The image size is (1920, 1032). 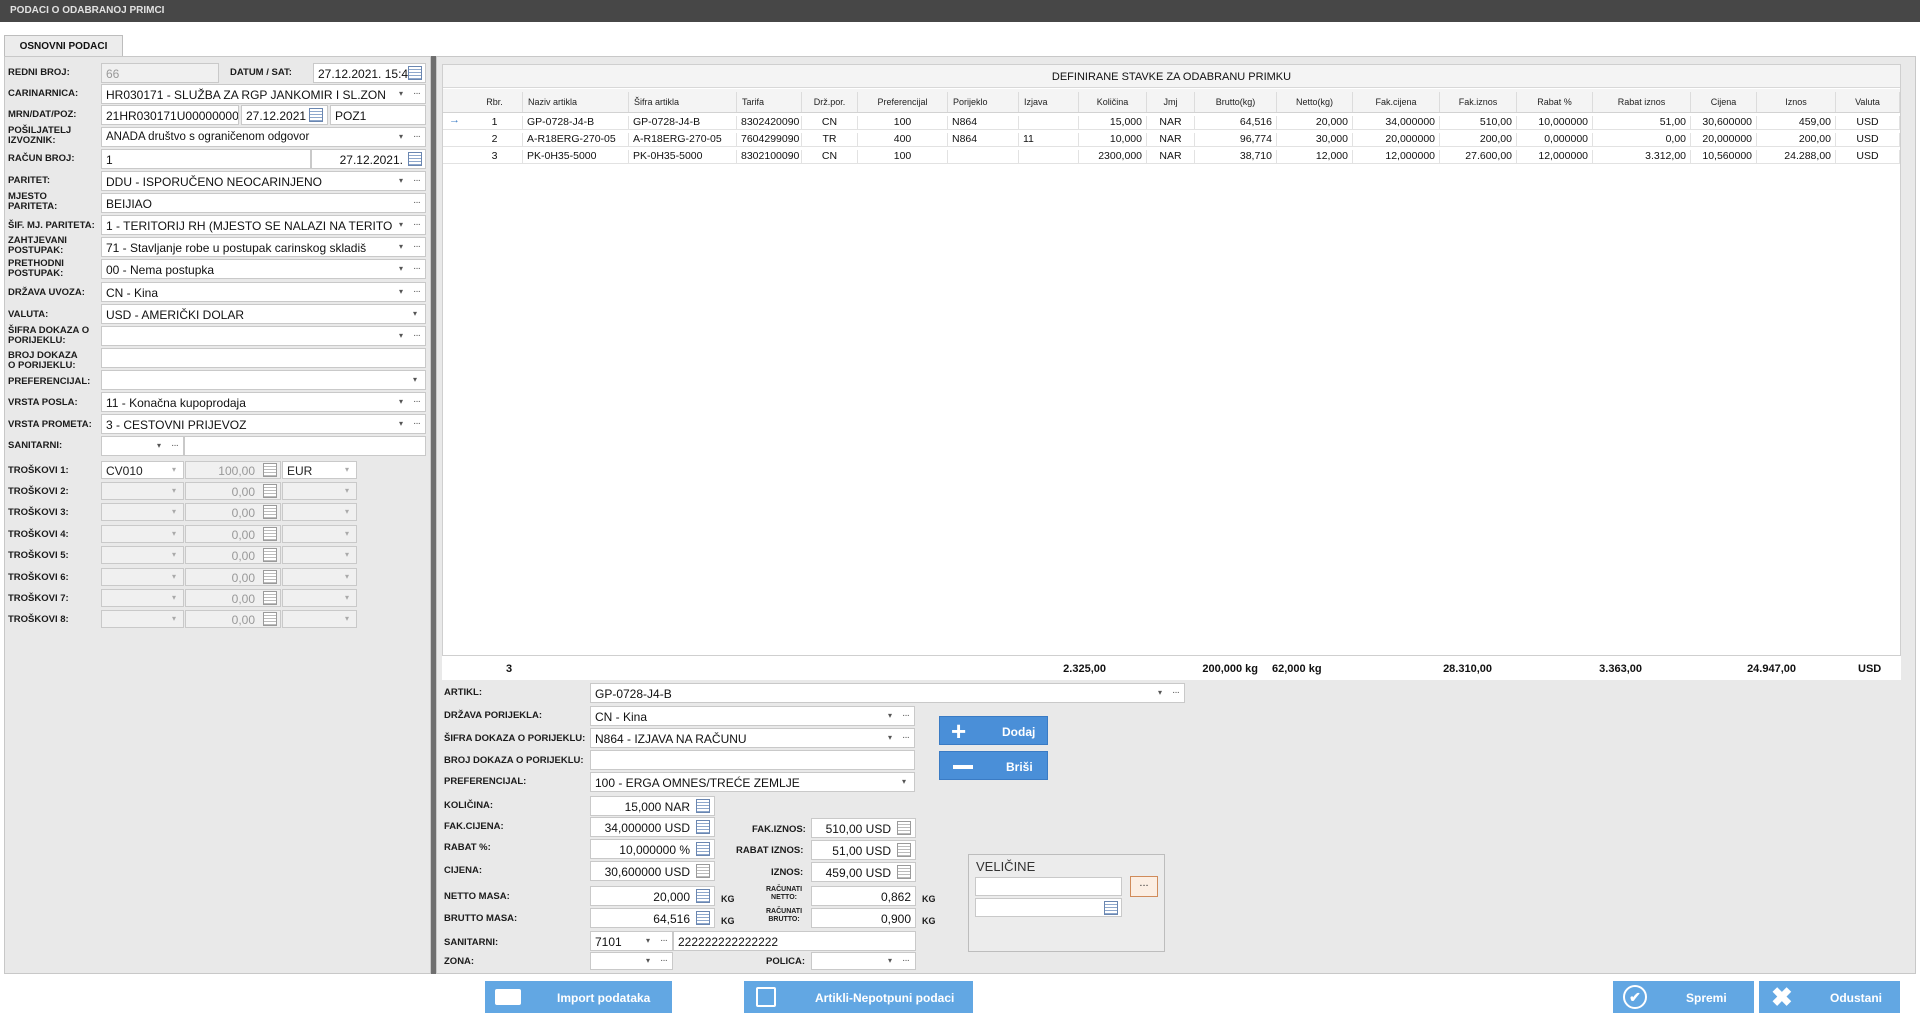 What do you see at coordinates (993, 730) in the screenshot?
I see `dodaj-button: + Dodaj` at bounding box center [993, 730].